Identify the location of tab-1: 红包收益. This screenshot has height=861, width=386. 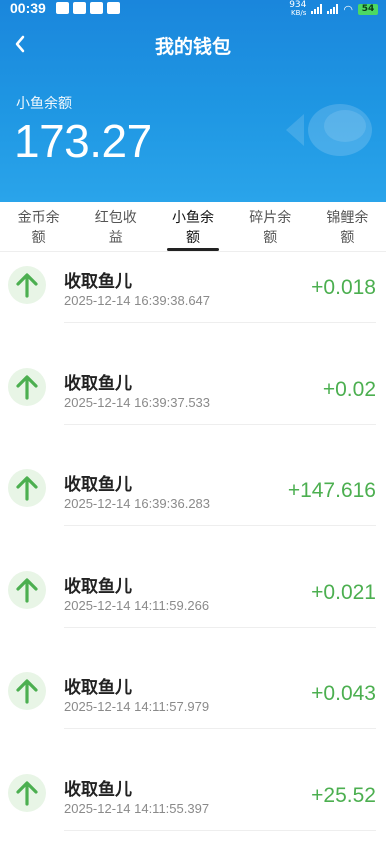
(115, 226).